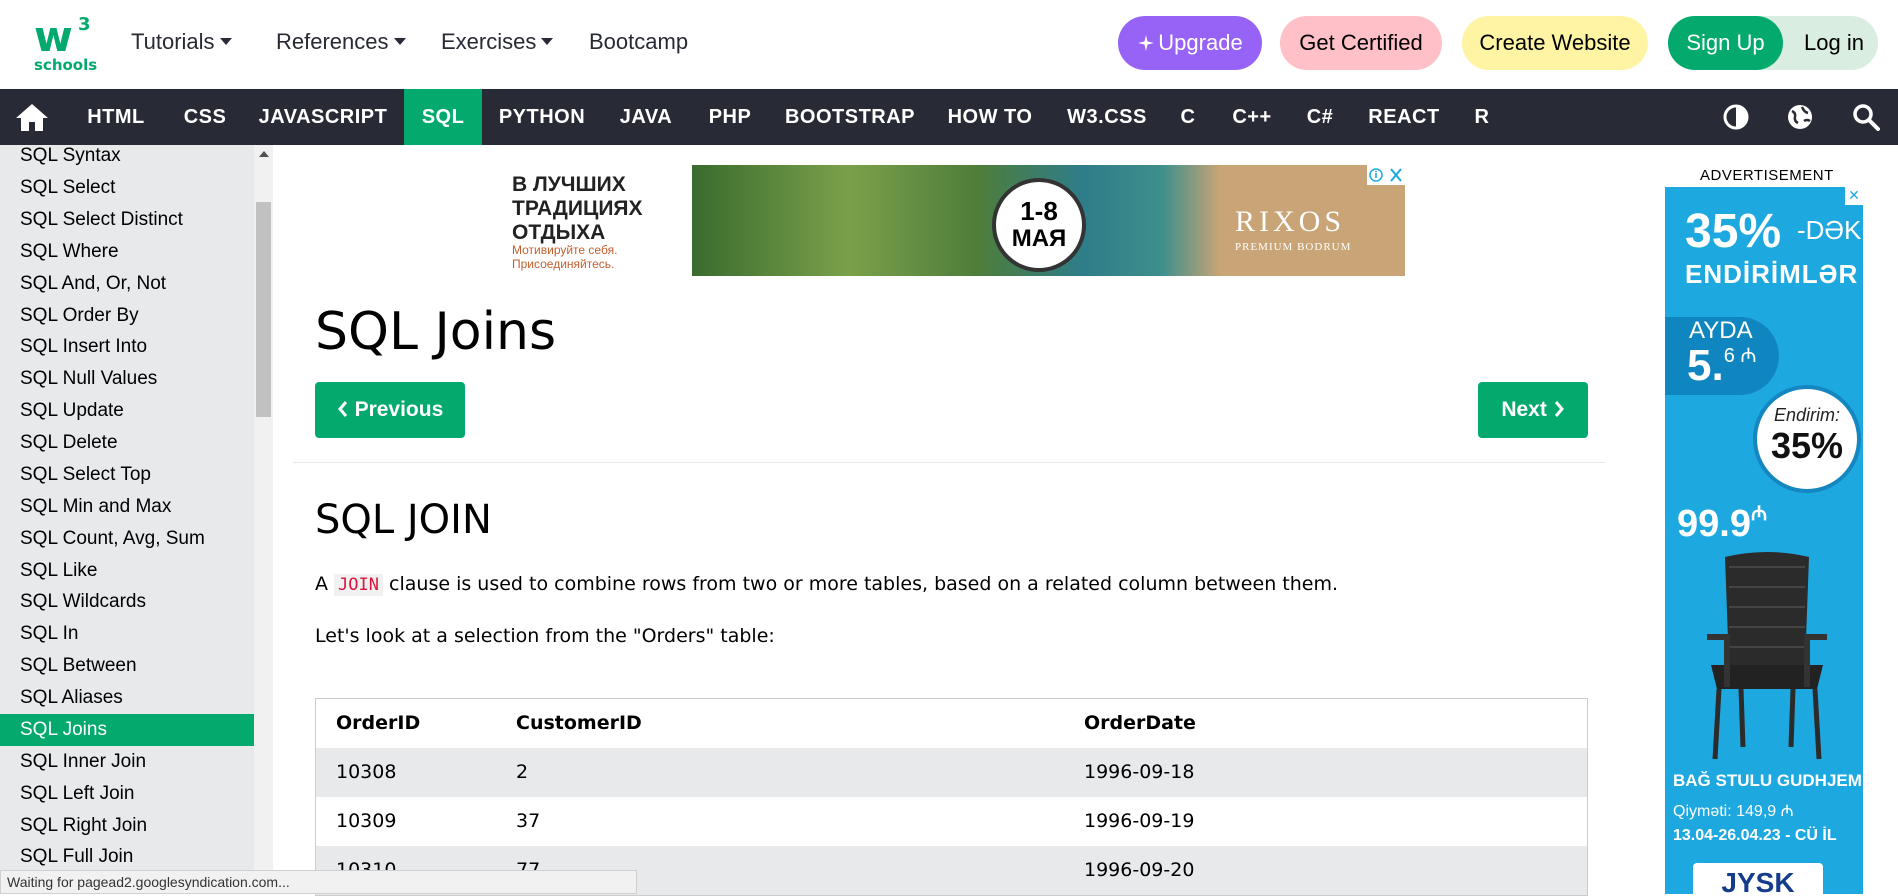 The height and width of the screenshot is (896, 1898). I want to click on nav-html: HTML, so click(116, 117).